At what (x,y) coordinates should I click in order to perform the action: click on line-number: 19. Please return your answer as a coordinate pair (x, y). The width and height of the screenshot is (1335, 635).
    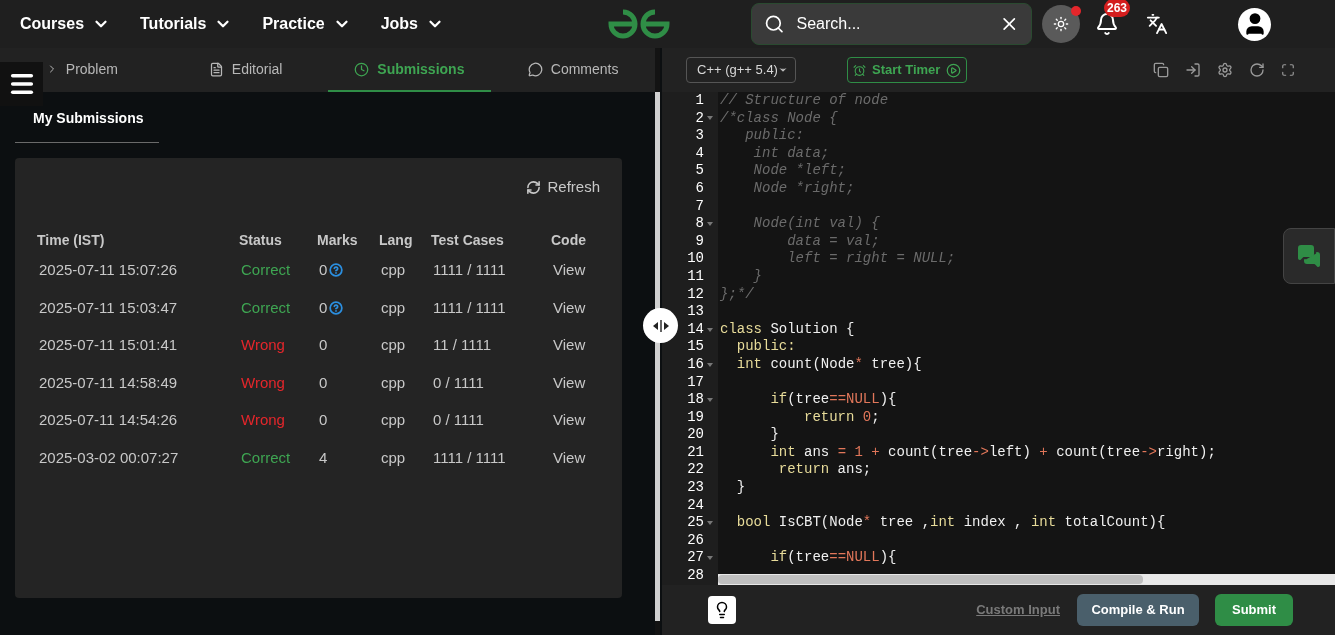
    Looking at the image, I should click on (695, 417).